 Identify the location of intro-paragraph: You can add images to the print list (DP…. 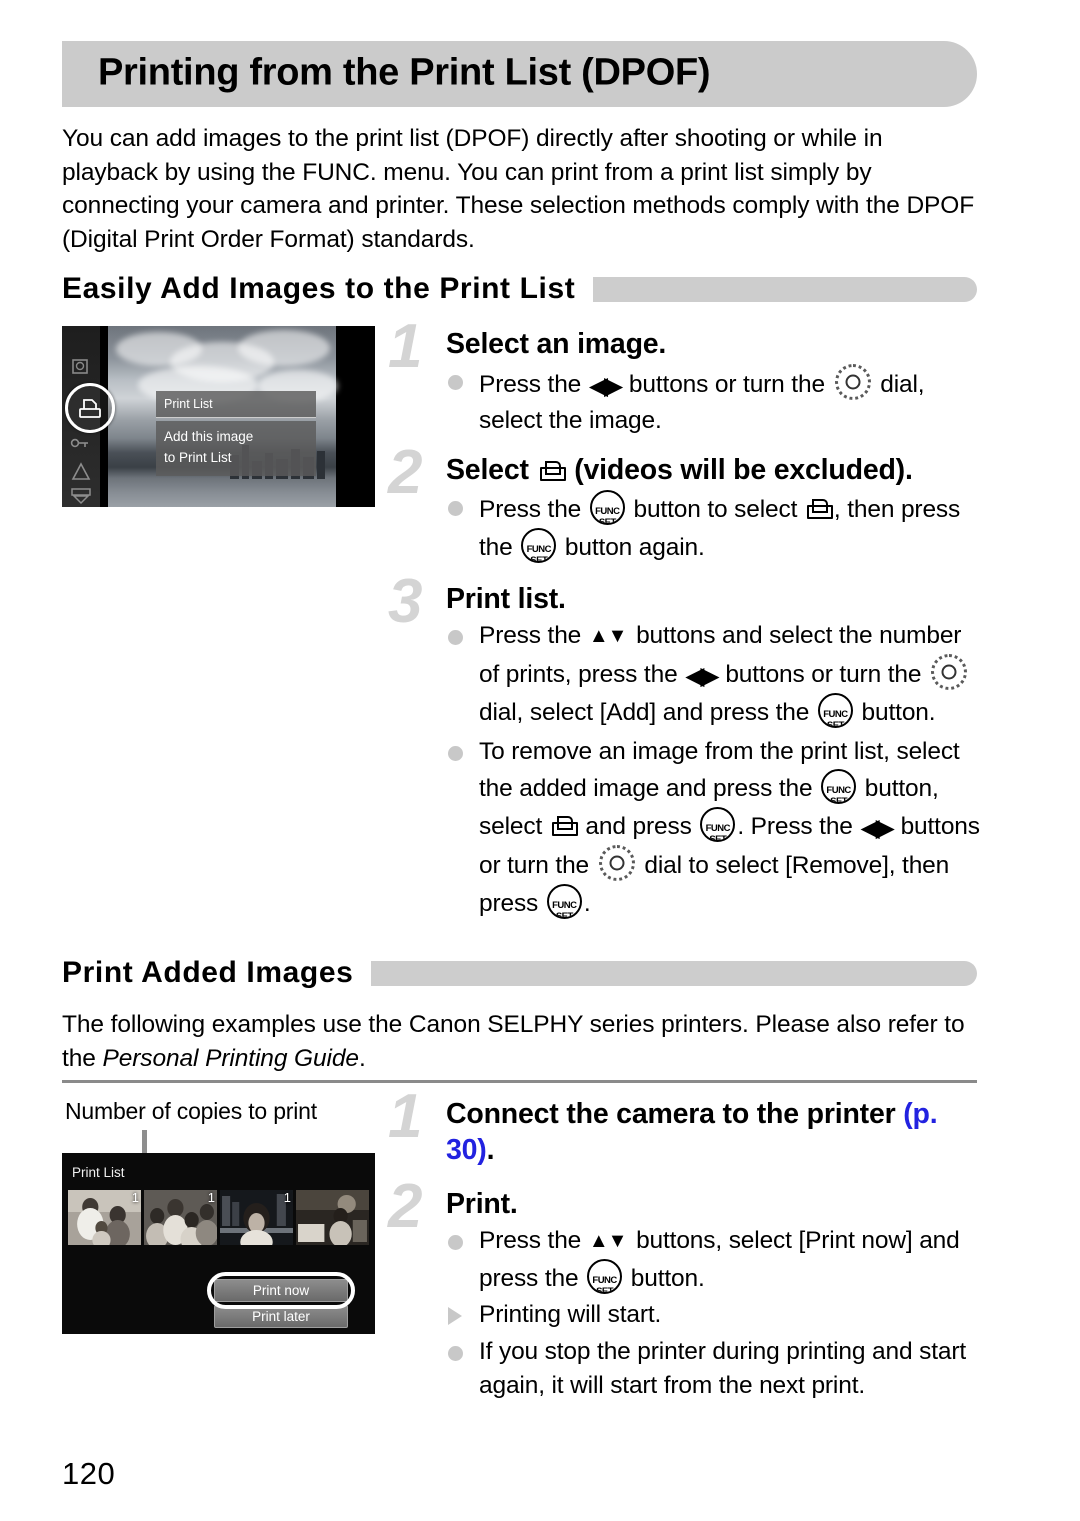
(518, 189).